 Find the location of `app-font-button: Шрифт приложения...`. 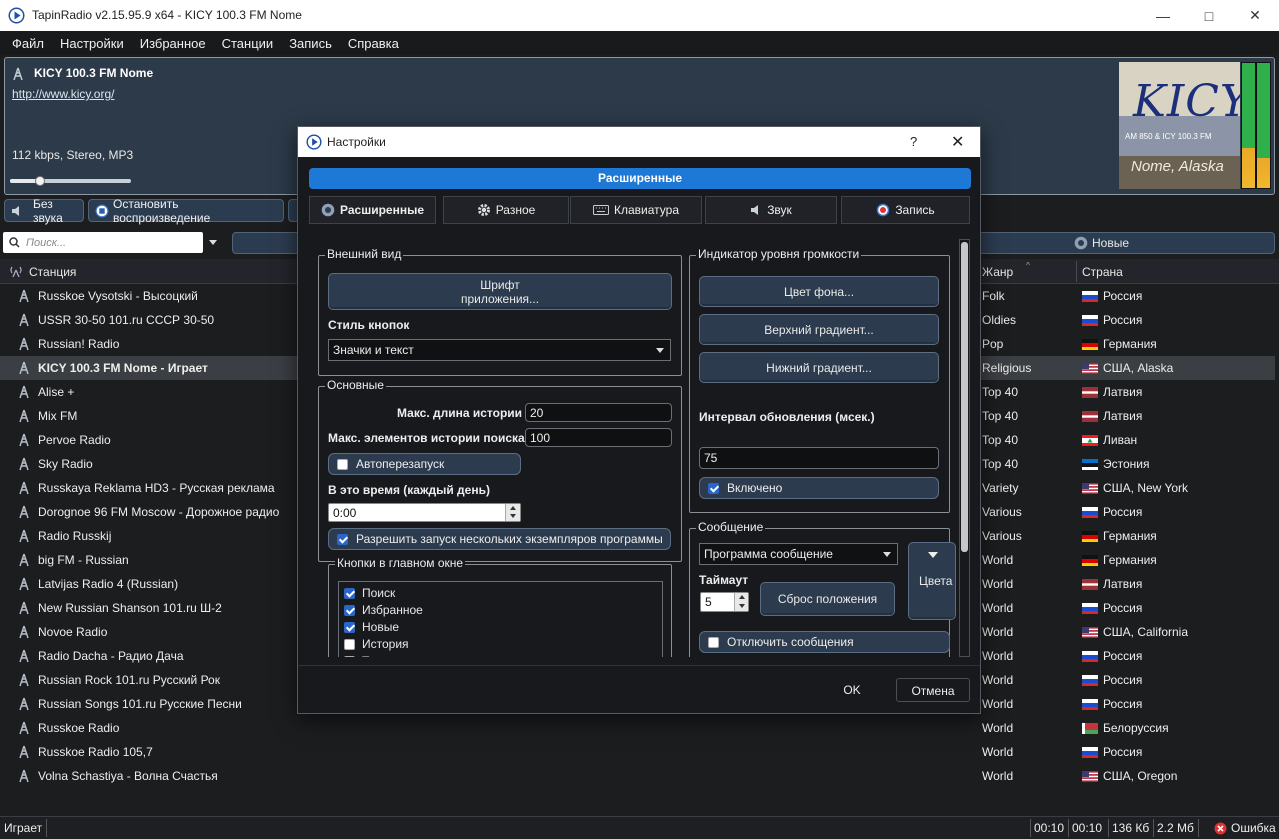

app-font-button: Шрифт приложения... is located at coordinates (500, 291).